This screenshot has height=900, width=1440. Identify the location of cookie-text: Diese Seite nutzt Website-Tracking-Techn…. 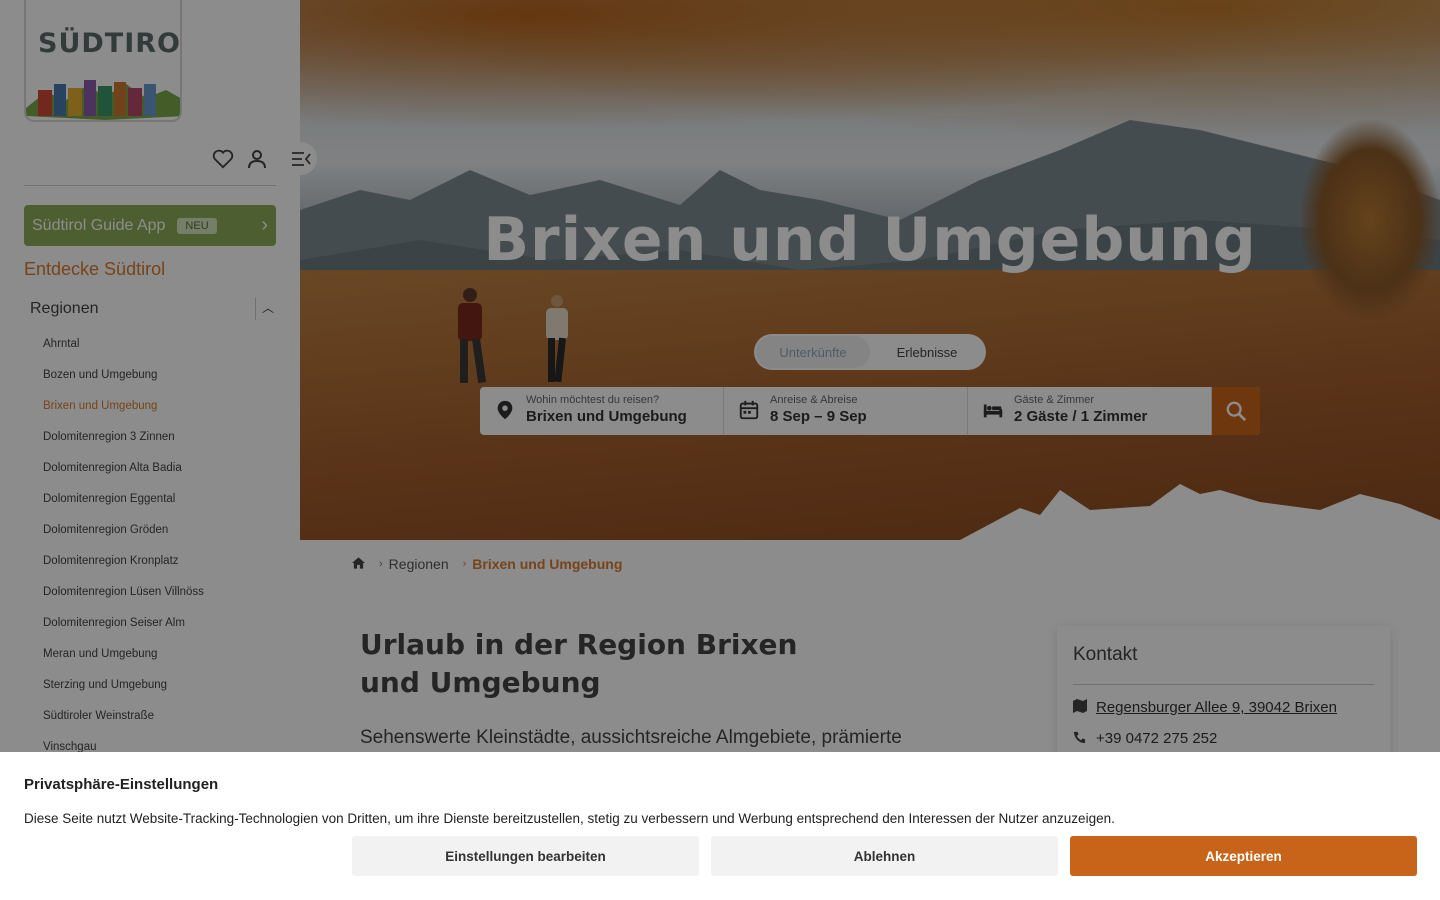
(569, 818).